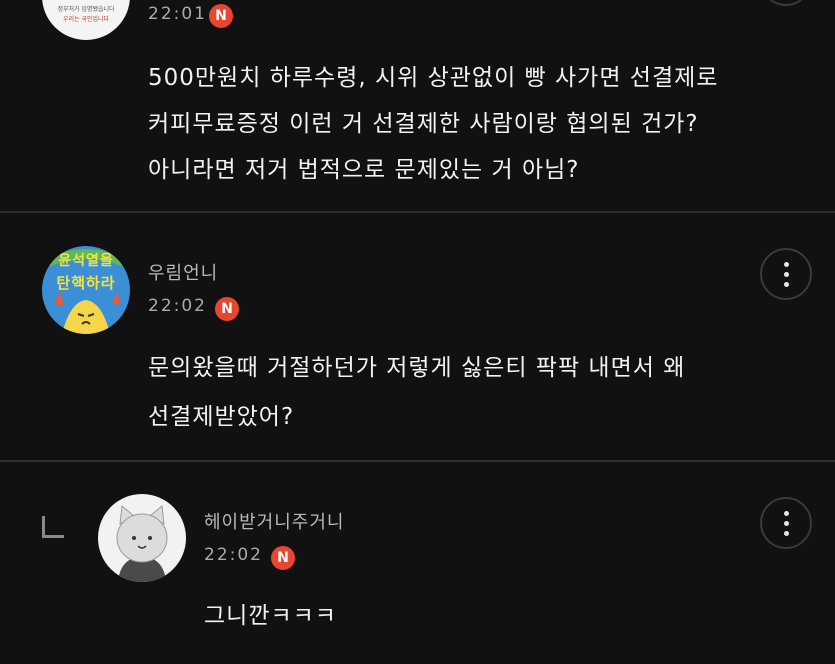  Describe the element at coordinates (53, 527) in the screenshot. I see `reply-indent-icon` at that location.